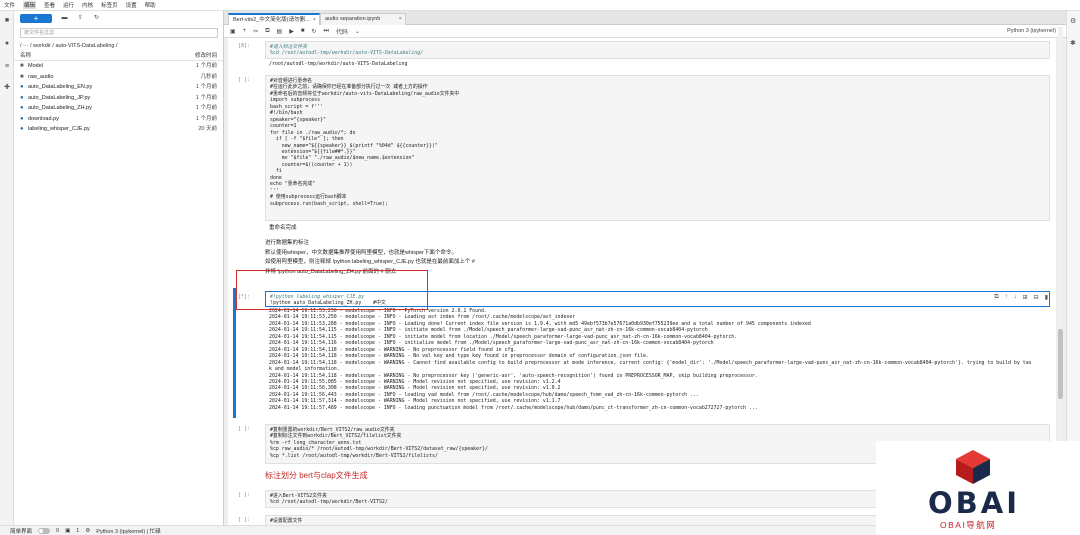 This screenshot has height=535, width=1080. Describe the element at coordinates (973, 467) in the screenshot. I see `cube-logo-icon` at that location.